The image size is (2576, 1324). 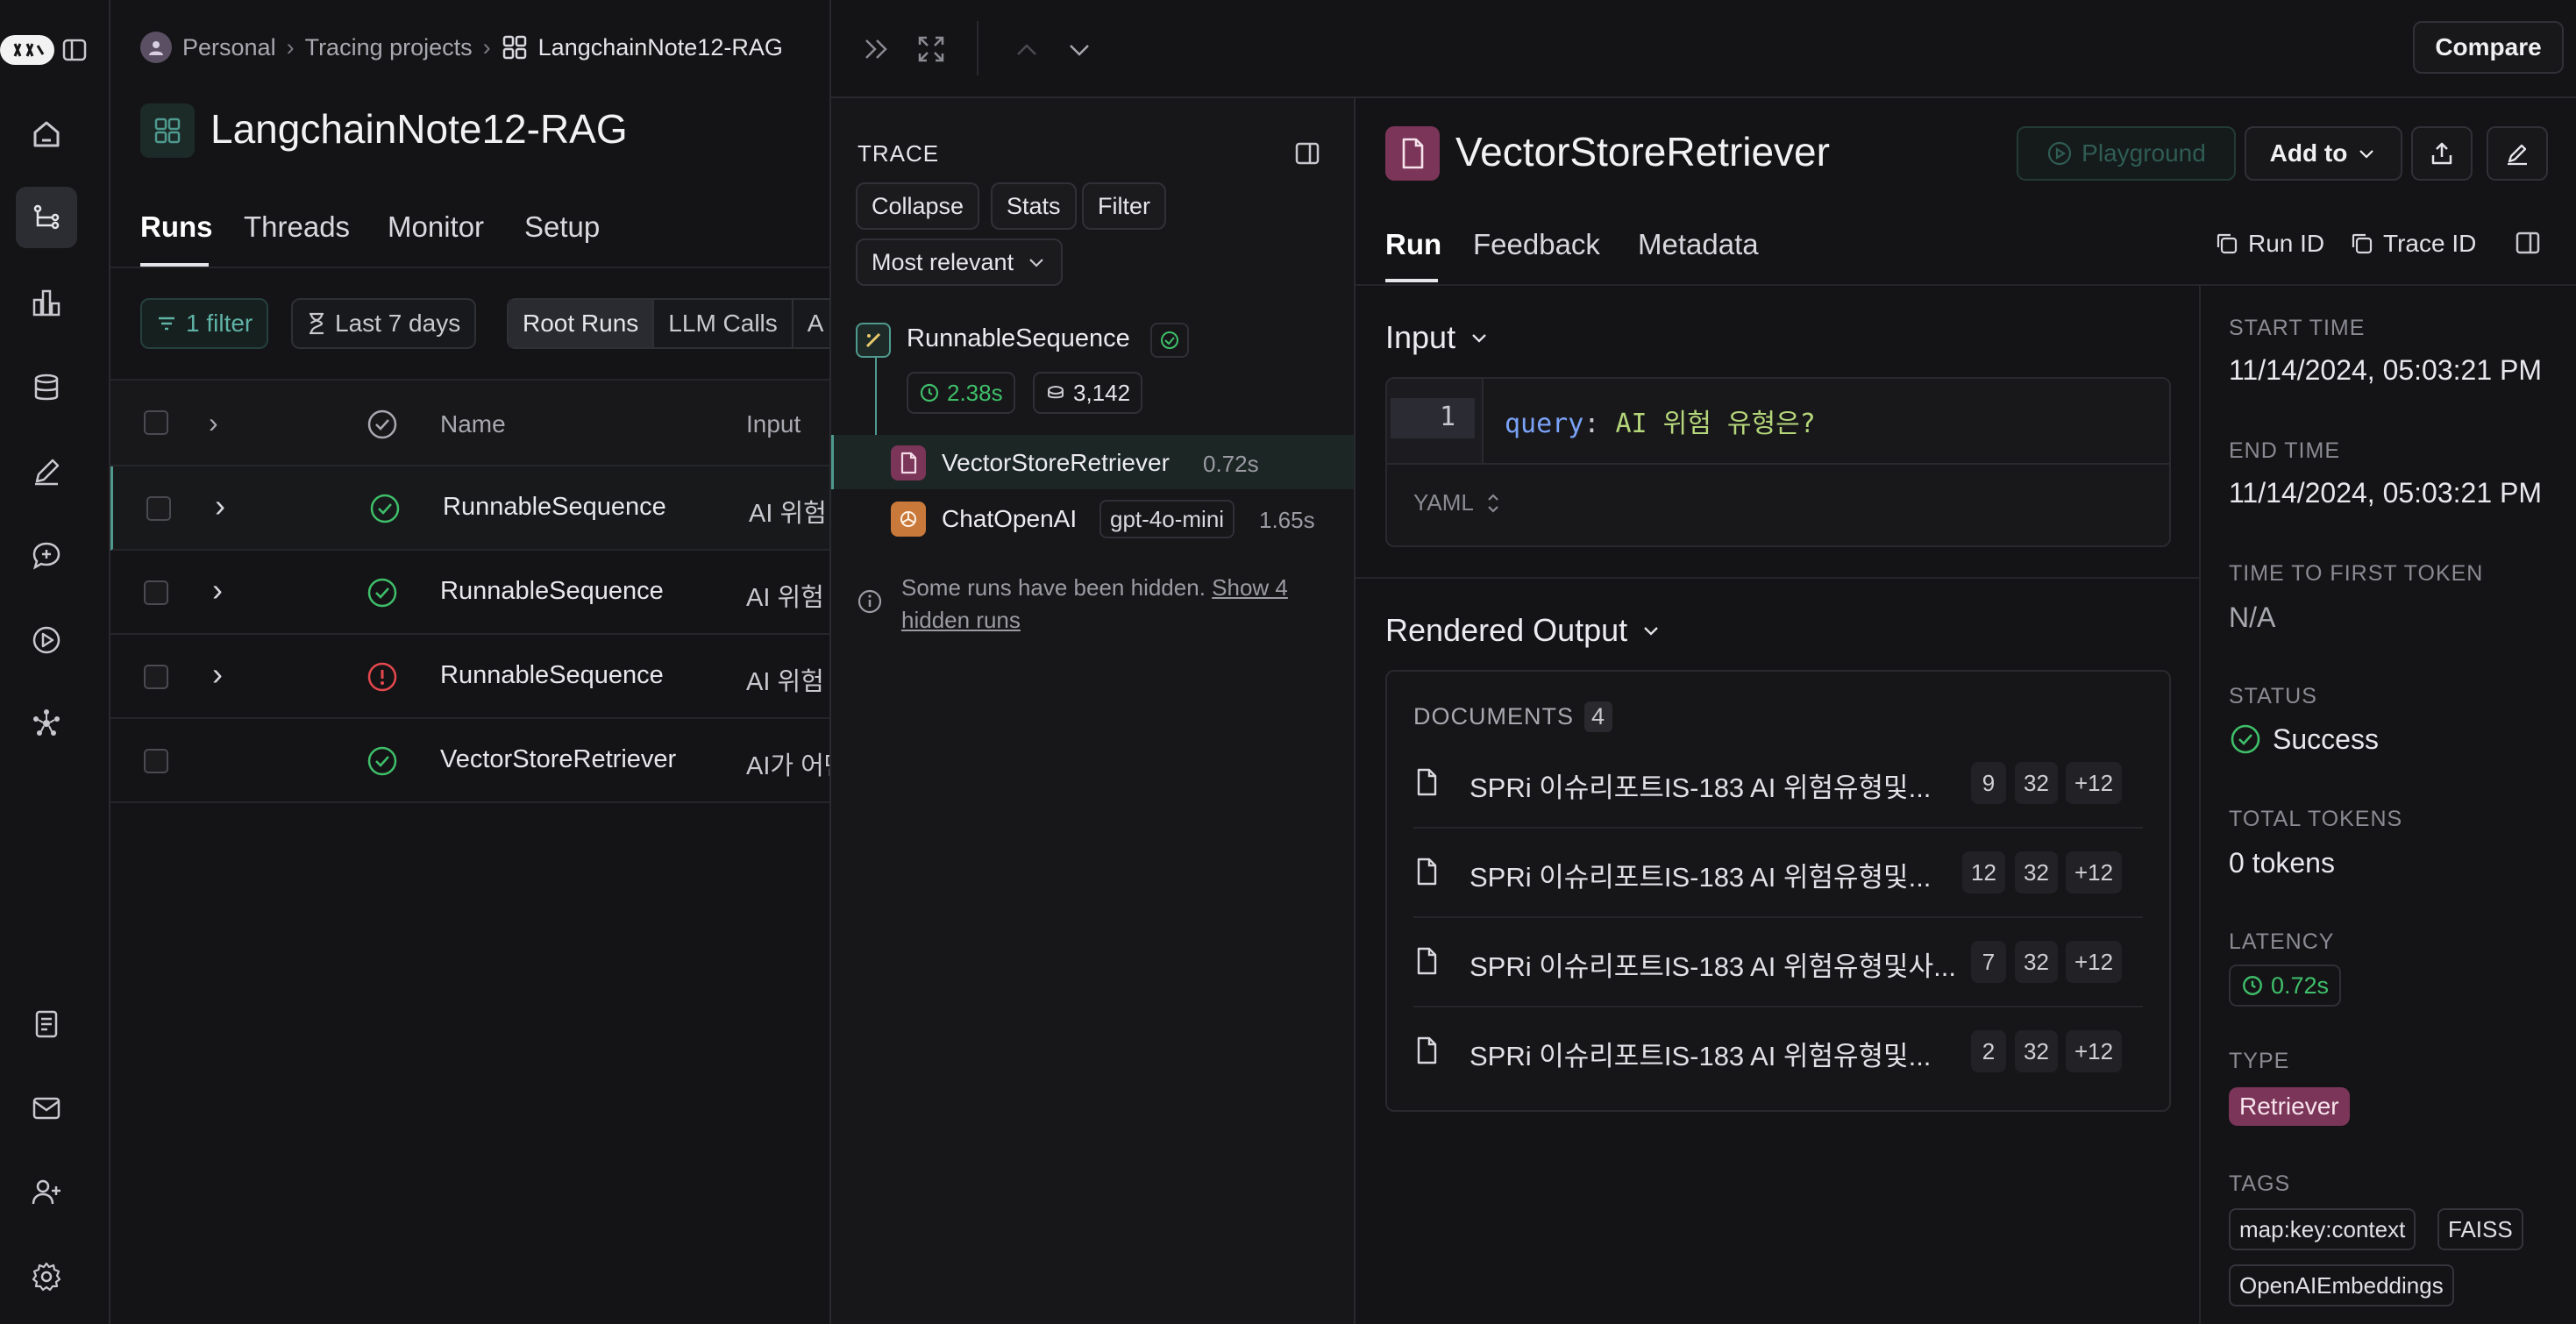 I want to click on add-to-label: Add to, so click(x=2308, y=153).